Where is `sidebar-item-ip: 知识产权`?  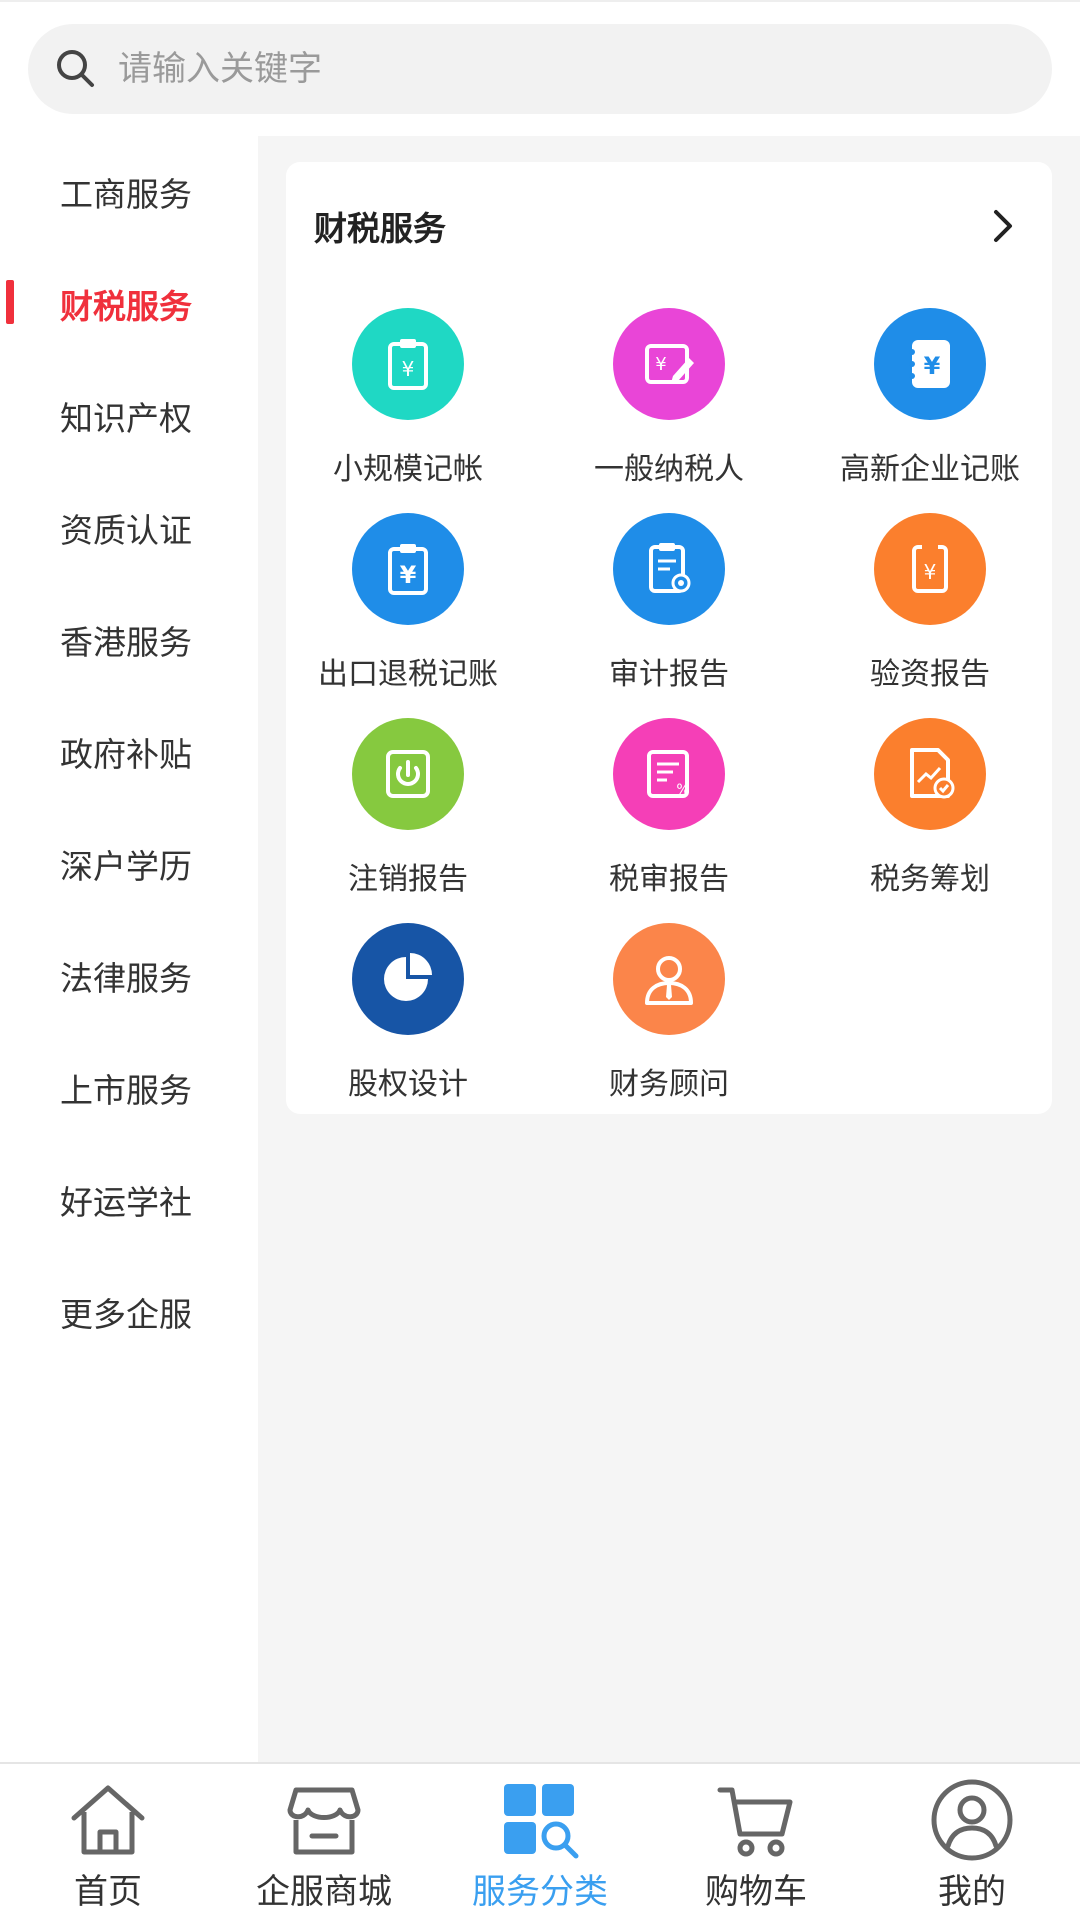 sidebar-item-ip: 知识产权 is located at coordinates (129, 416).